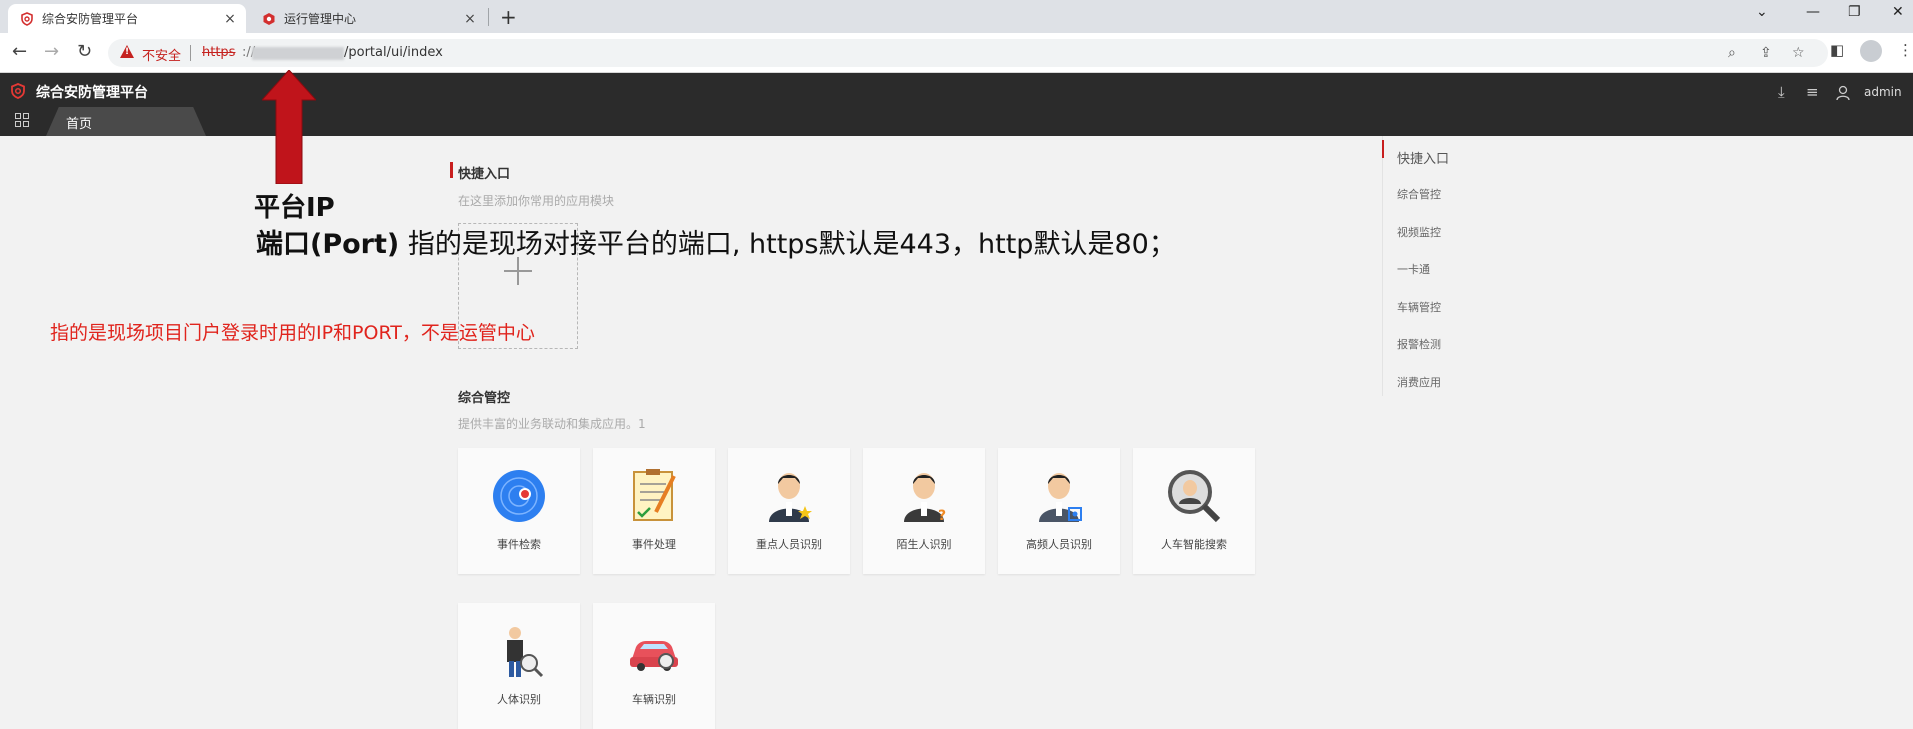 Image resolution: width=1913 pixels, height=729 pixels. I want to click on annotation-port-text: 指的是现场对接平台的端口, https默认是443，http默认是80；, so click(787, 244).